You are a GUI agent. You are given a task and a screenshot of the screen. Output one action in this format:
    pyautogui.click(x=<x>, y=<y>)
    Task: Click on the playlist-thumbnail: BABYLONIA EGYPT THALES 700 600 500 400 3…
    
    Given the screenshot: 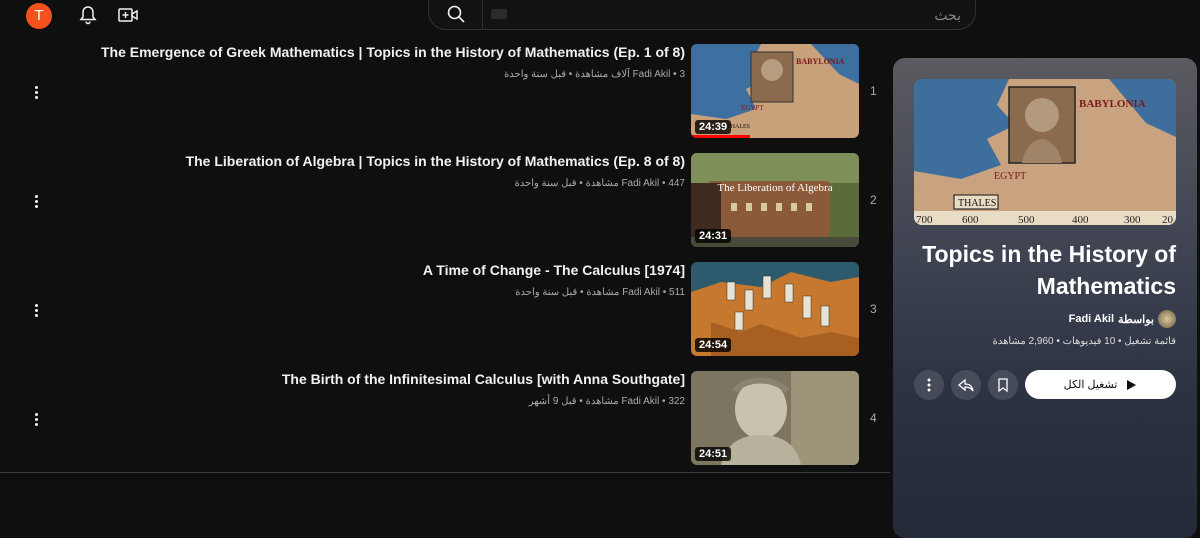 What is the action you would take?
    pyautogui.click(x=1045, y=152)
    